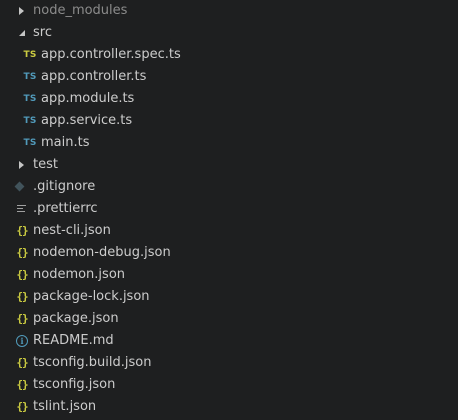  I want to click on file-label: app.controller.spec.ts, so click(111, 54).